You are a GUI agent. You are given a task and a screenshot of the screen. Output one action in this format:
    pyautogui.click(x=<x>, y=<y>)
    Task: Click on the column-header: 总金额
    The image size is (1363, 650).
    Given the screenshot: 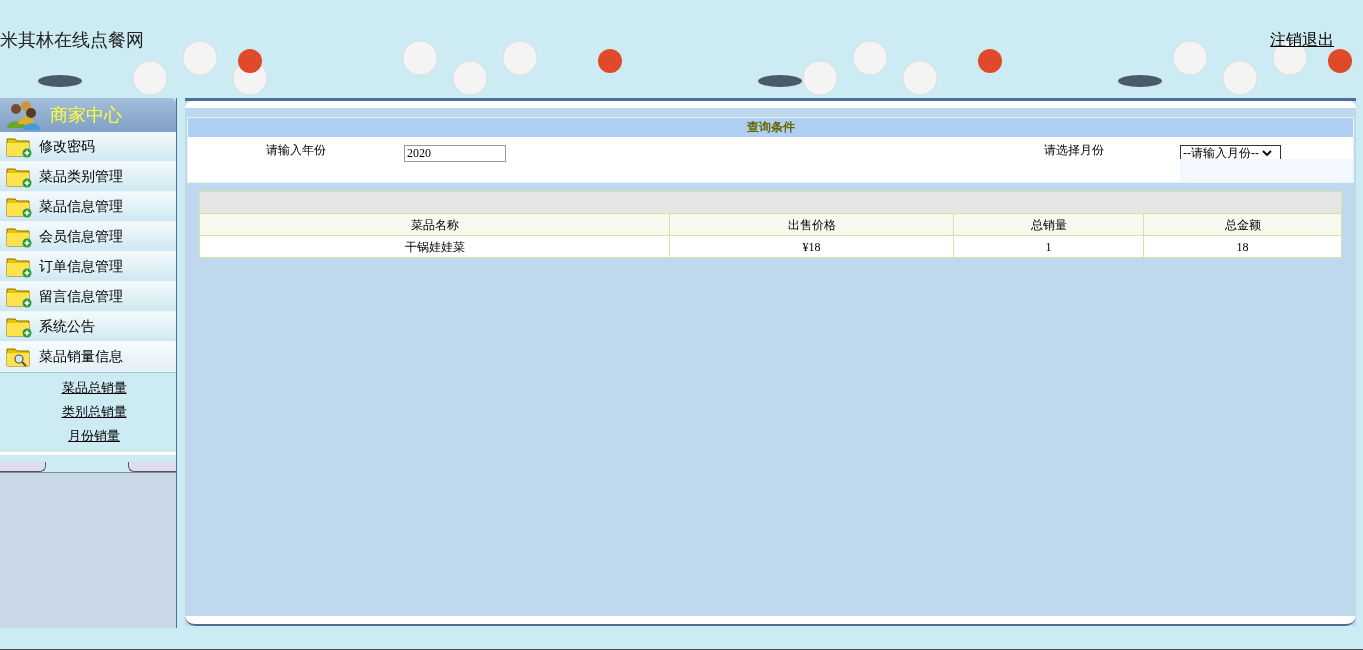 What is the action you would take?
    pyautogui.click(x=1242, y=224)
    